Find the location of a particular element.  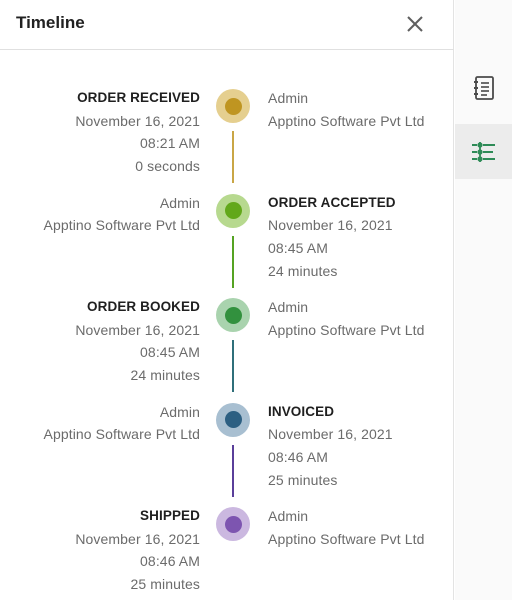

close-button is located at coordinates (415, 24).